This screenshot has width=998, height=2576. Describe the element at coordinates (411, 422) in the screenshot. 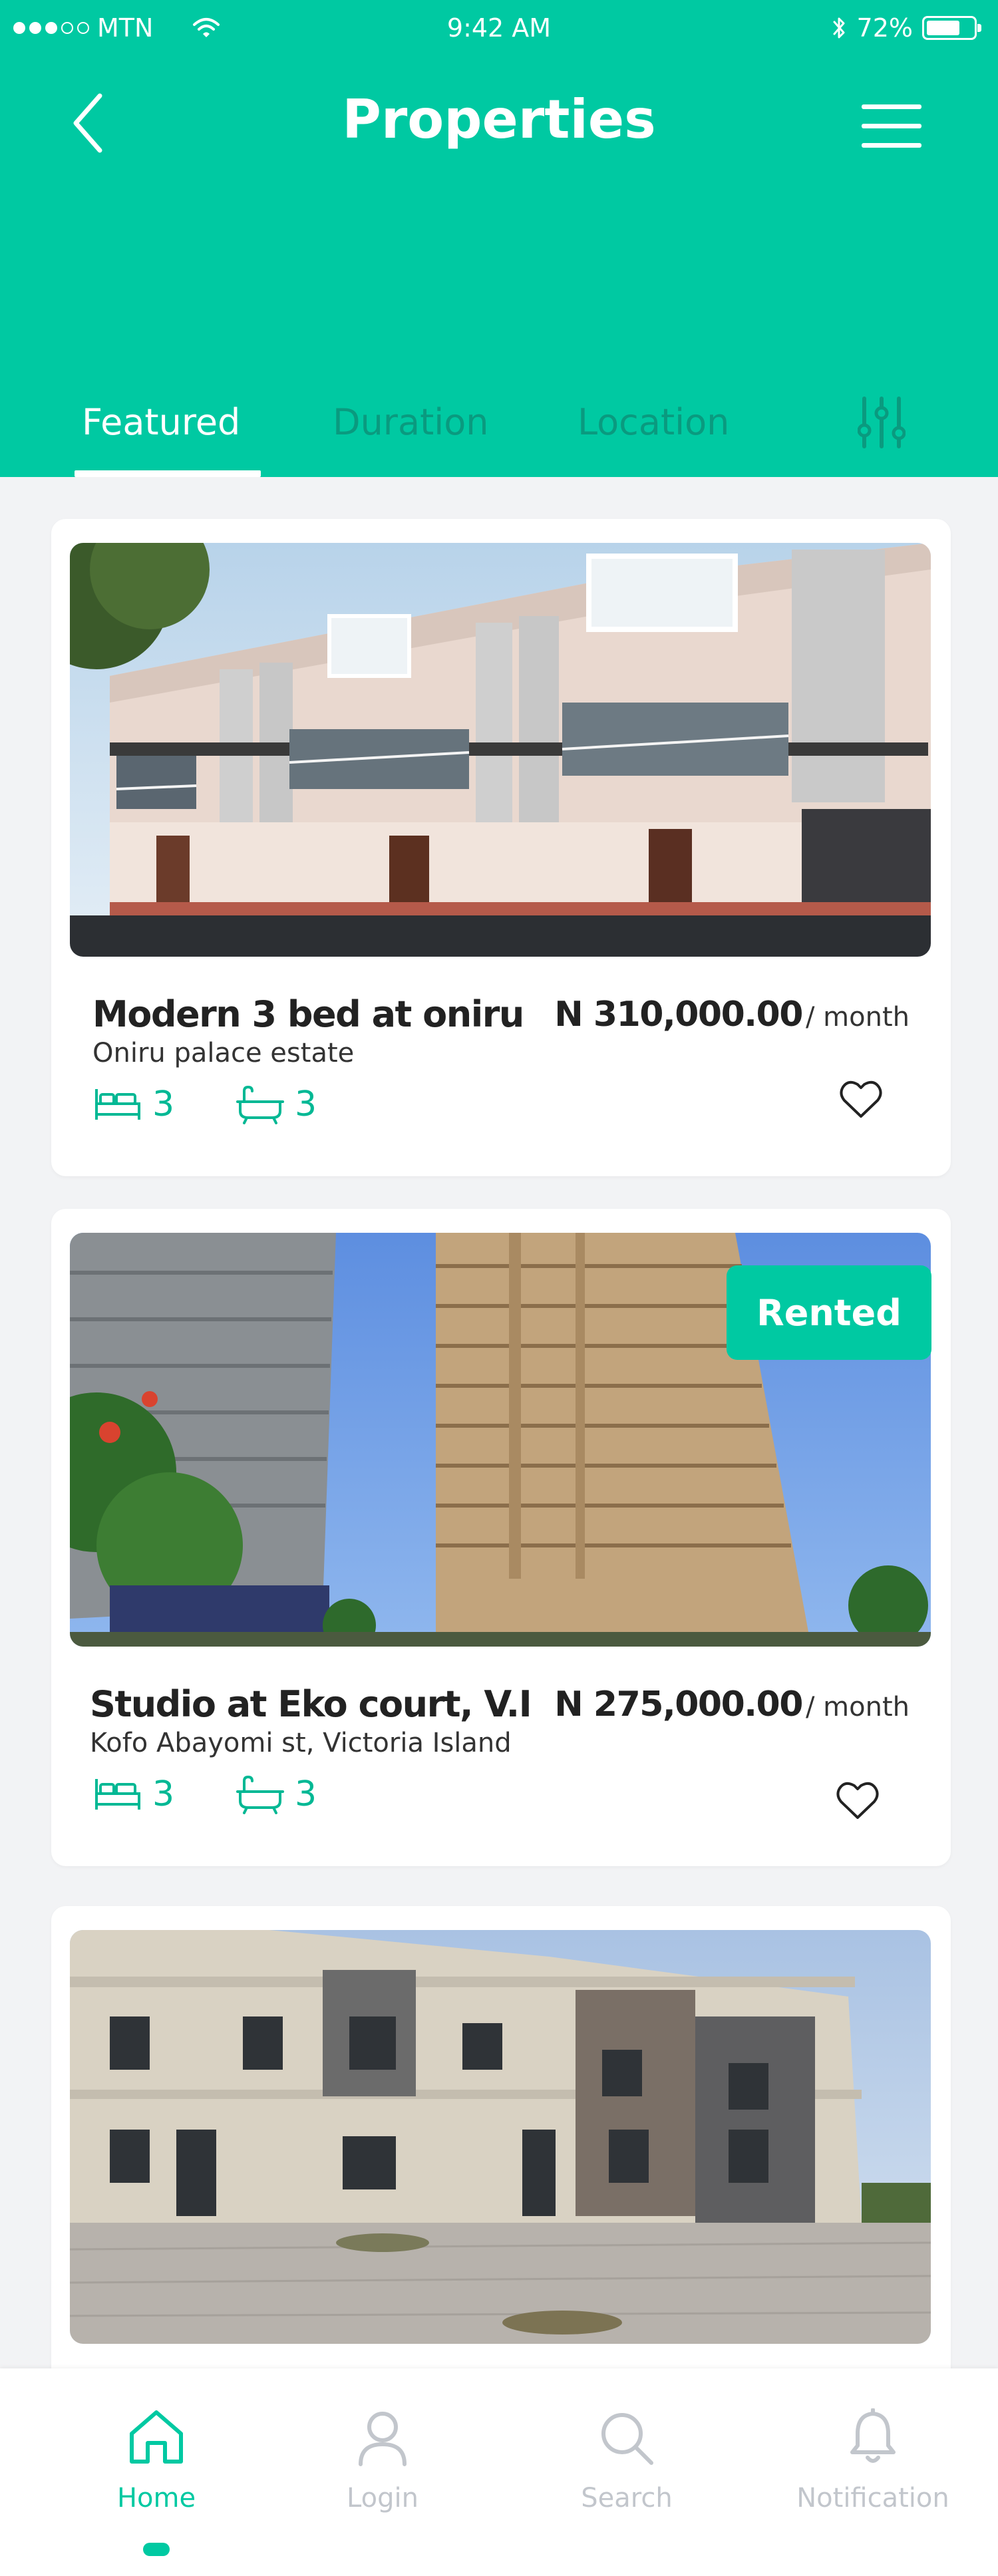

I see `tab-duration: Duration` at that location.